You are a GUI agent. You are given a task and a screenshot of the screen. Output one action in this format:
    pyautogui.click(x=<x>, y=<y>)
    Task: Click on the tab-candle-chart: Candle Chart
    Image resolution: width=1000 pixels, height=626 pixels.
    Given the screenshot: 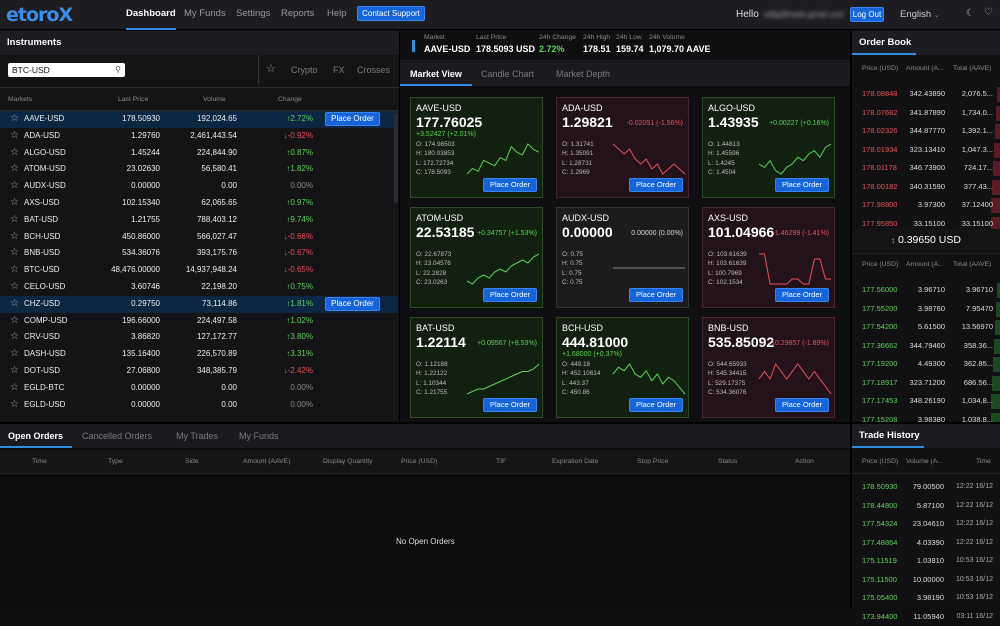 What is the action you would take?
    pyautogui.click(x=507, y=74)
    